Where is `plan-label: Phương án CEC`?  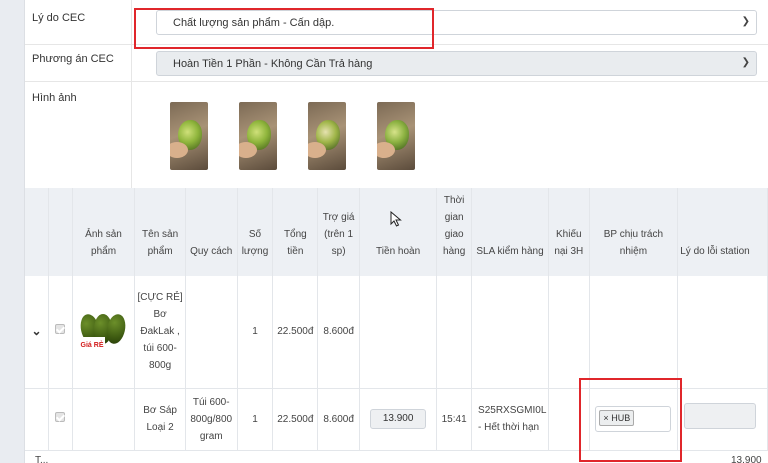 plan-label: Phương án CEC is located at coordinates (73, 59).